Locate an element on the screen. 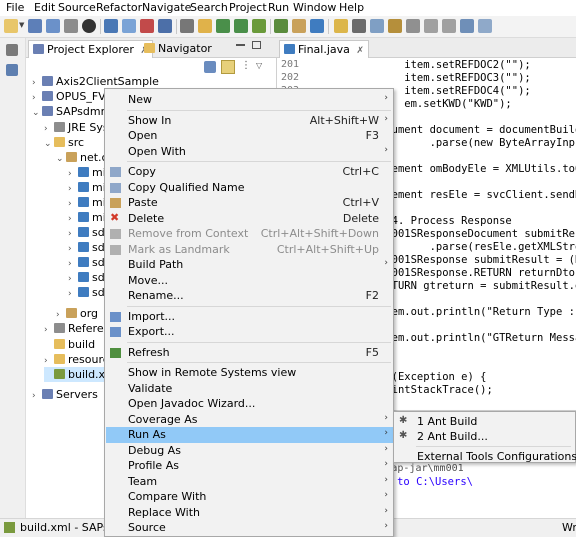  menu-item-validate: Validate is located at coordinates (249, 389).